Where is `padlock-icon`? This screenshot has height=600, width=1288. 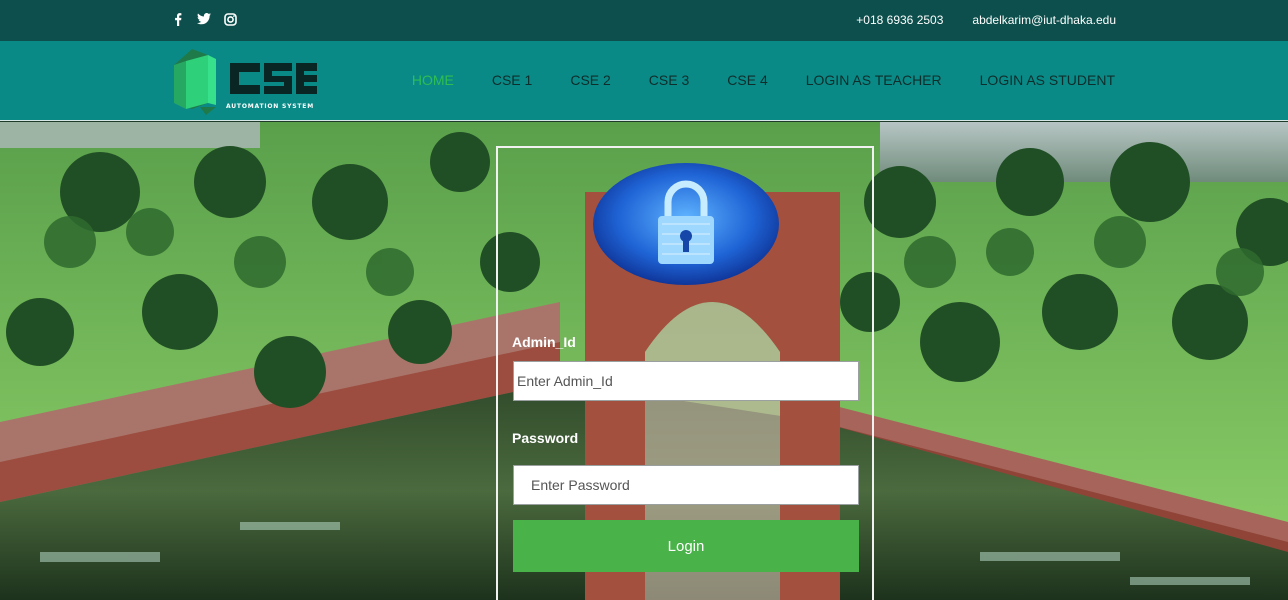 padlock-icon is located at coordinates (686, 224).